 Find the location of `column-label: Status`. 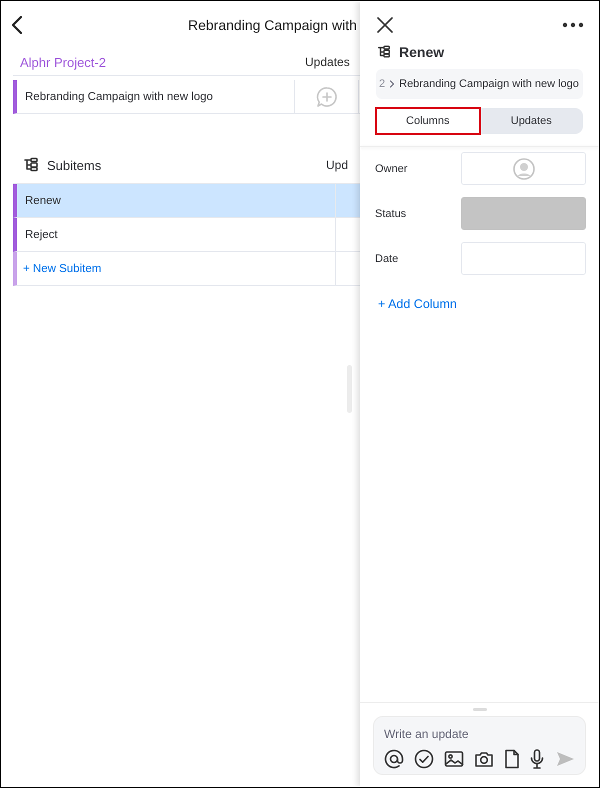

column-label: Status is located at coordinates (390, 214).